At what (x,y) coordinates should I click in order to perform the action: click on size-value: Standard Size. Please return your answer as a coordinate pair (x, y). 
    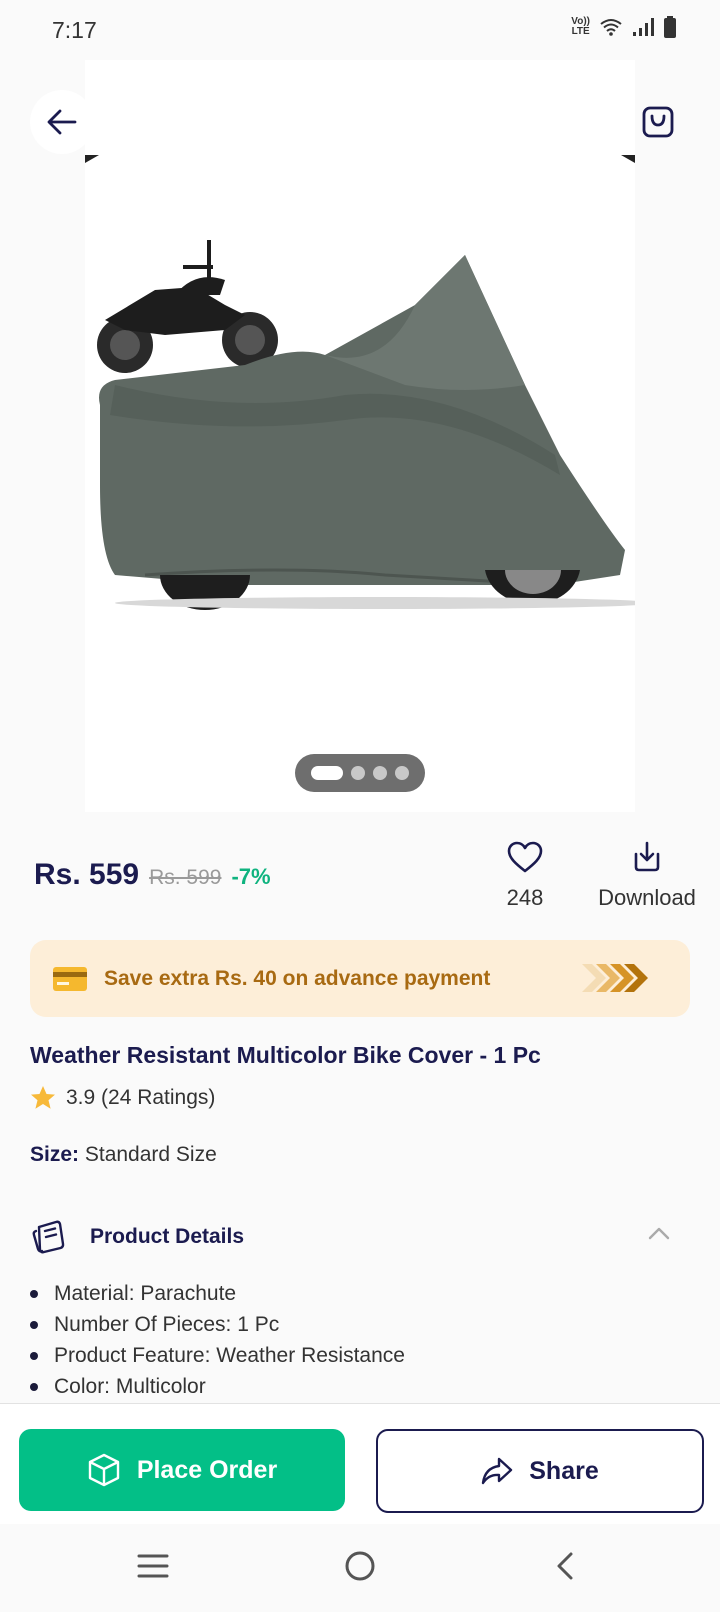
    Looking at the image, I should click on (150, 1154).